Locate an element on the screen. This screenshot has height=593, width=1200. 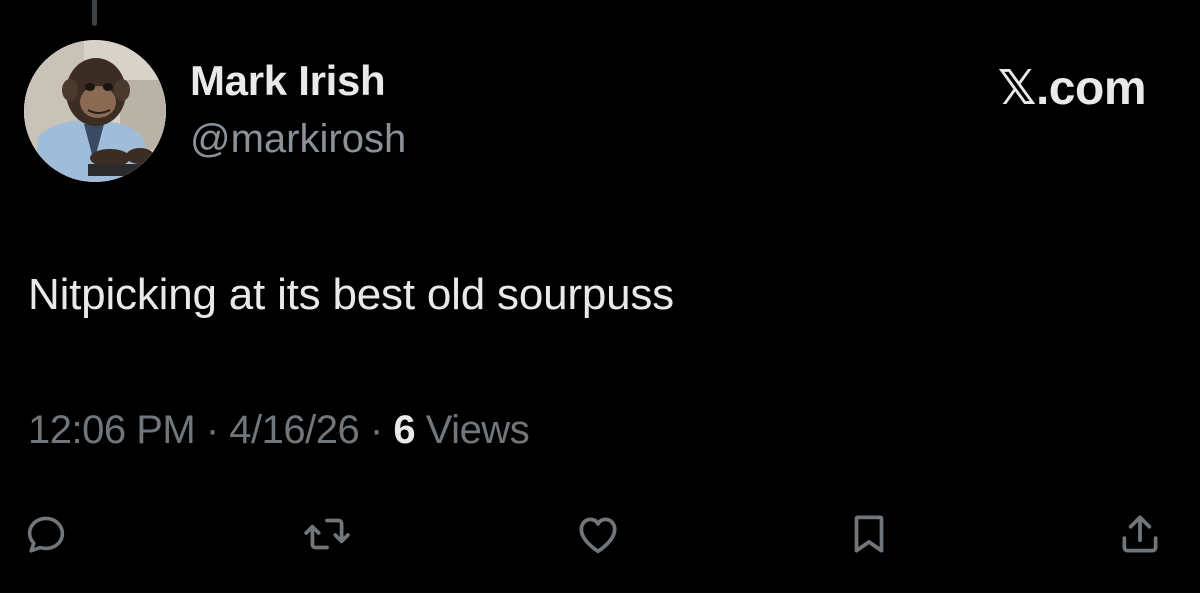
share-button is located at coordinates (1140, 534).